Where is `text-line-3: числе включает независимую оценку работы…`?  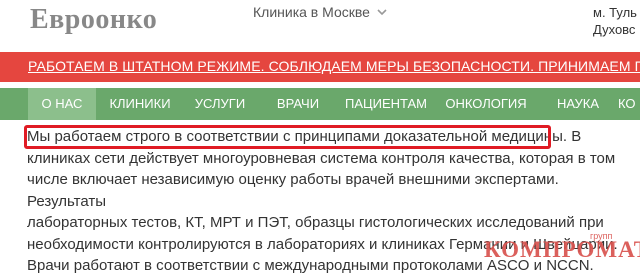
text-line-3: числе включает независимую оценку работы… is located at coordinates (293, 190).